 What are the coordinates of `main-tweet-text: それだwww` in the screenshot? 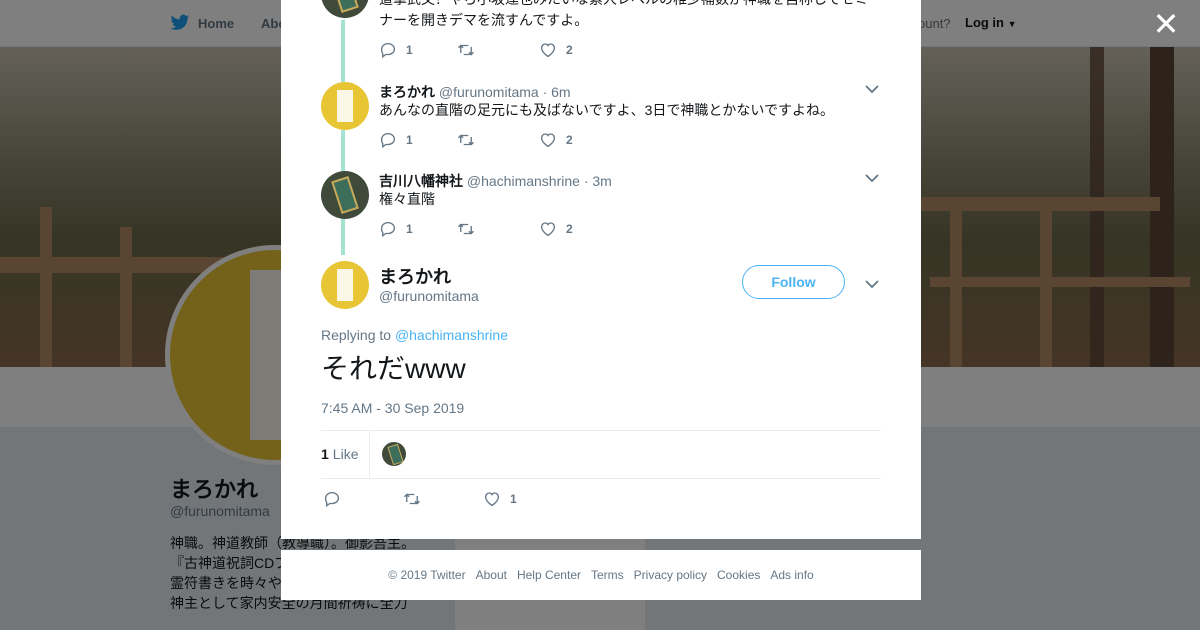 It's located at (393, 368).